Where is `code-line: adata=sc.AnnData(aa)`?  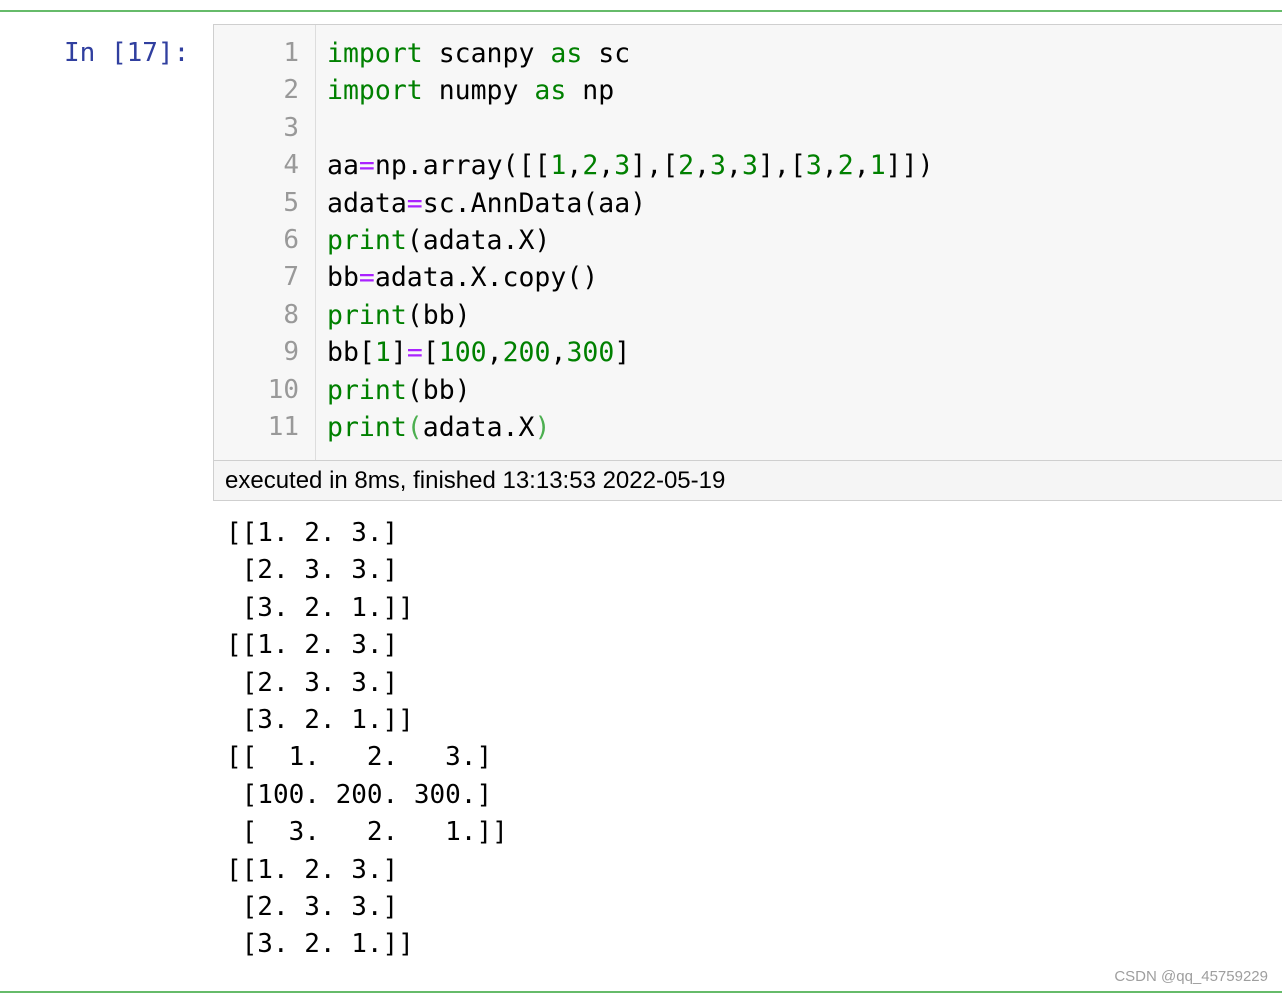
code-line: adata=sc.AnnData(aa) is located at coordinates (630, 203).